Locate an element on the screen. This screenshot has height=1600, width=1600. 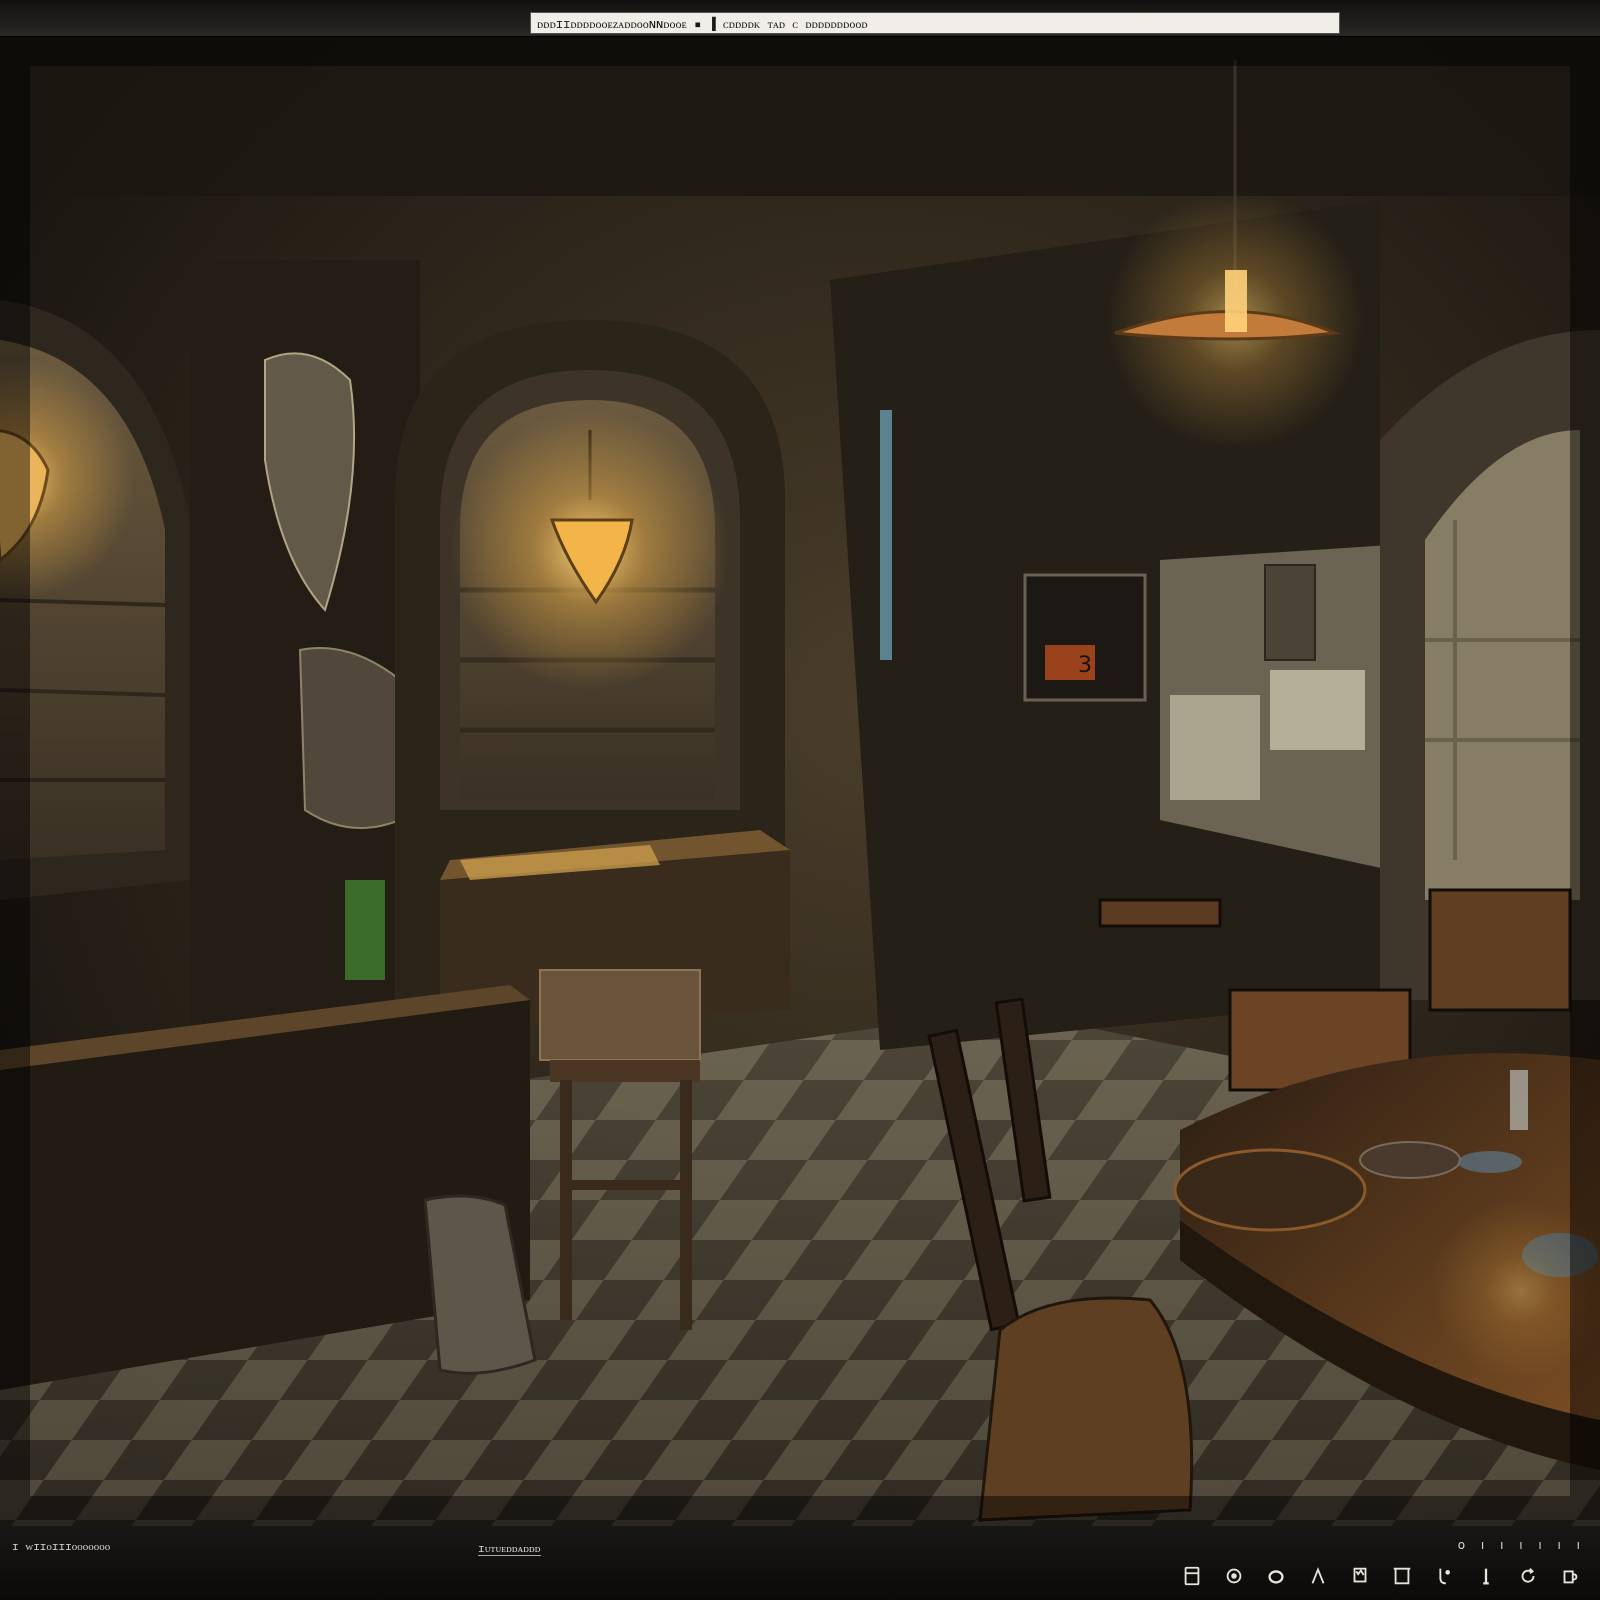
toolbar is located at coordinates (1381, 1576).